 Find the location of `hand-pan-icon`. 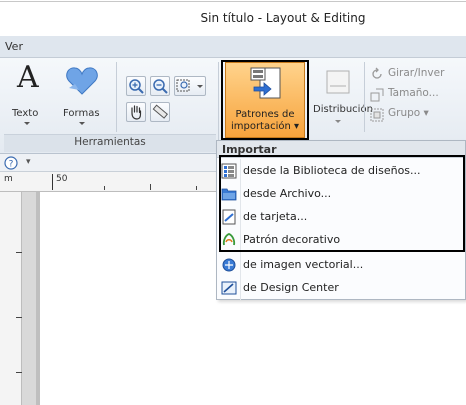

hand-pan-icon is located at coordinates (136, 112).